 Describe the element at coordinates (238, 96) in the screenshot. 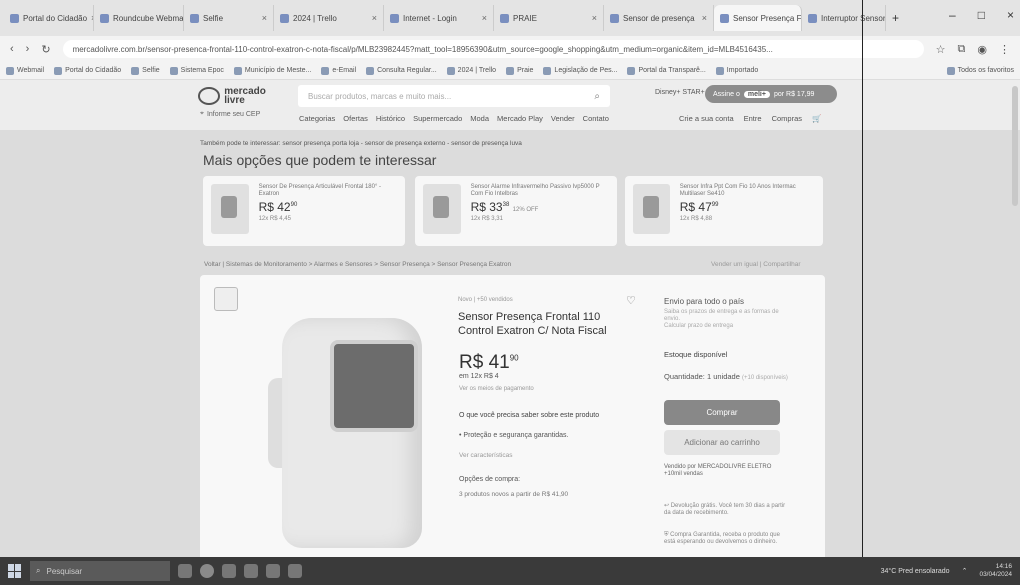

I see `mercadolivre-logo: mercado livre` at that location.